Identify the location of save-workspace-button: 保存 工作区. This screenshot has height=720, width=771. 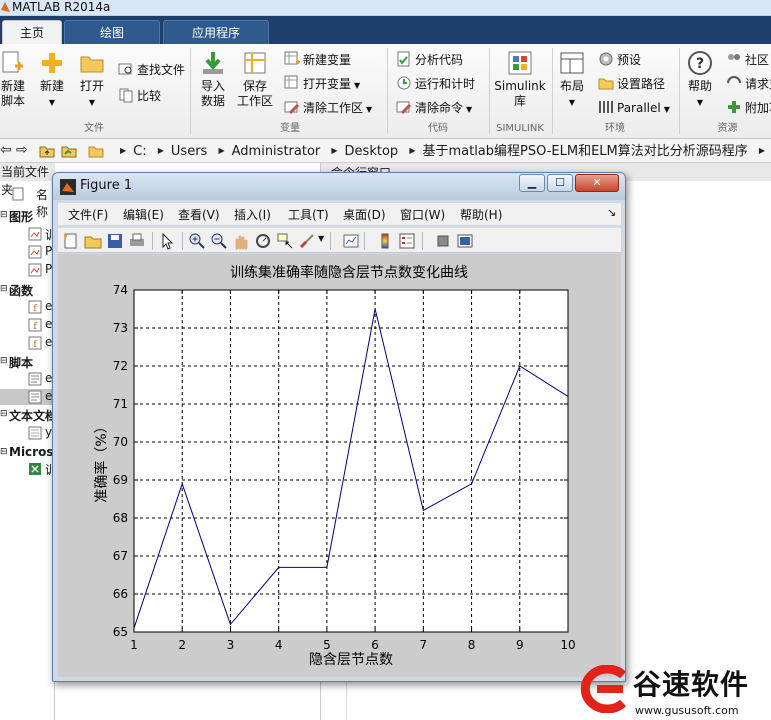
(255, 79).